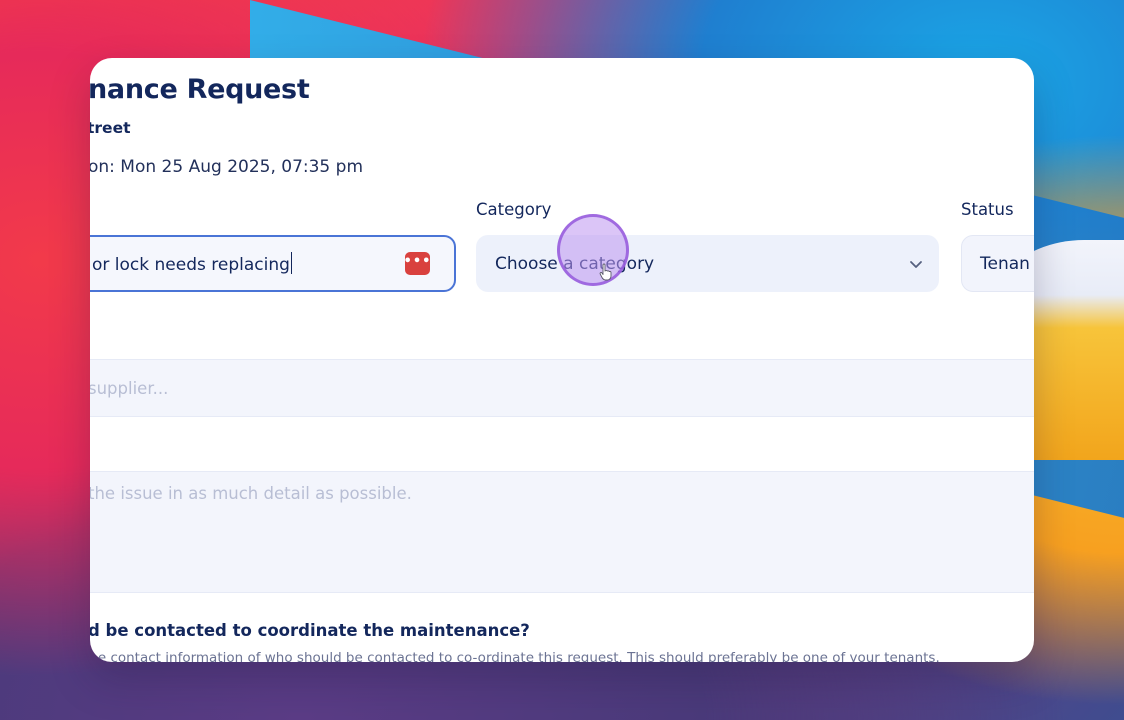 The image size is (1124, 720). I want to click on status-select-value: Tenan, so click(1005, 263).